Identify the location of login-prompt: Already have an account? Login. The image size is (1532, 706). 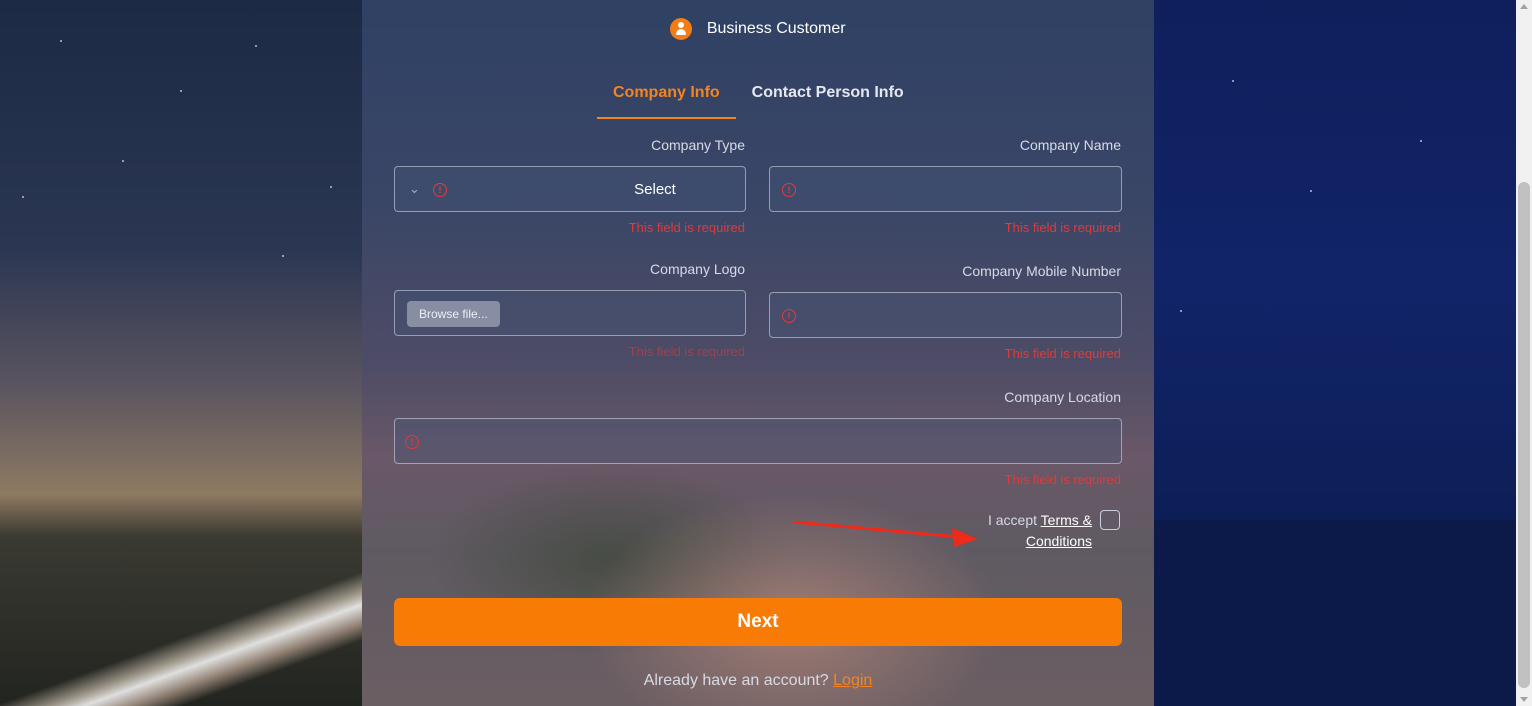
(758, 681).